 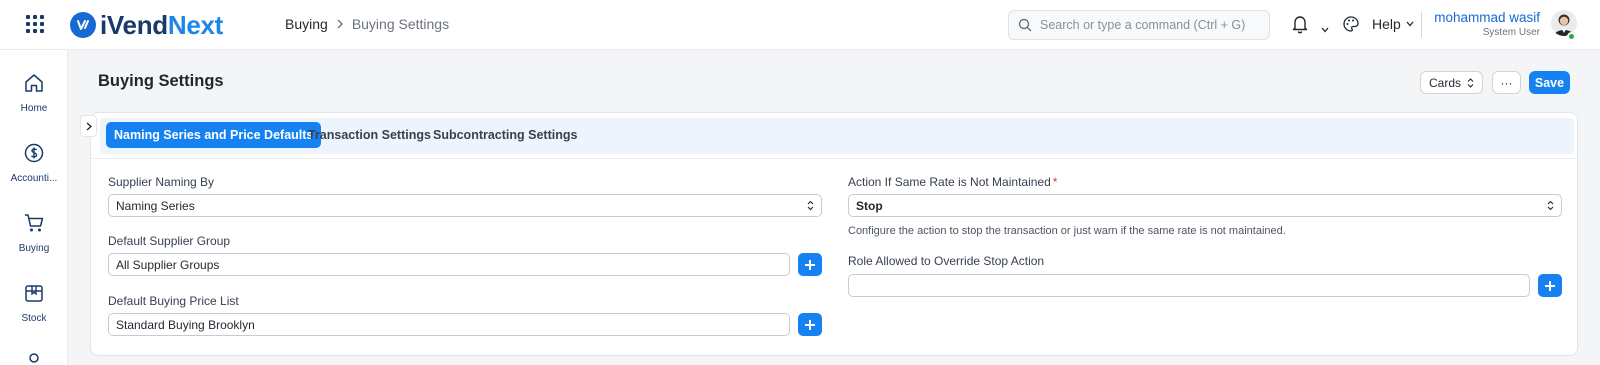 I want to click on updown-icon, so click(x=1470, y=82).